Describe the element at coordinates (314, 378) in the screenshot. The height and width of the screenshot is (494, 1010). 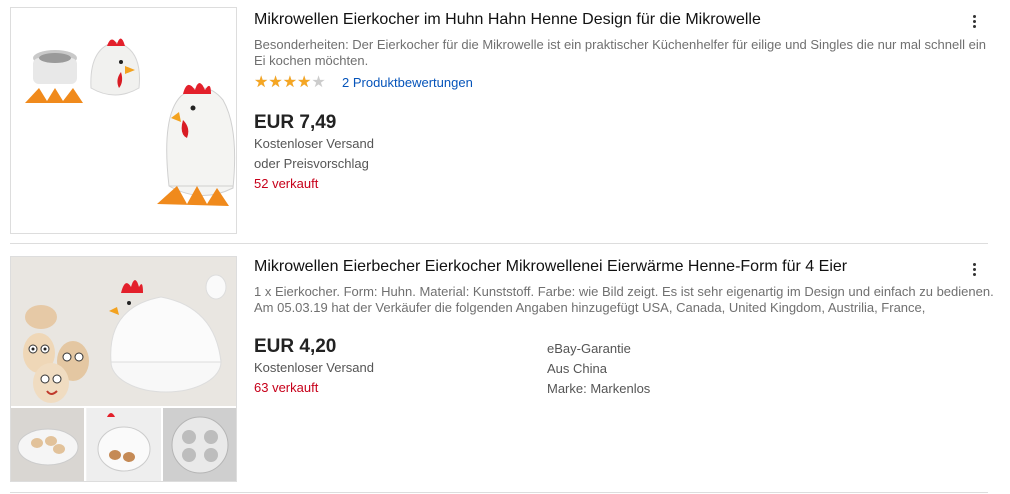
I see `listing-meta: Kostenloser Versand 63 verkauft` at that location.